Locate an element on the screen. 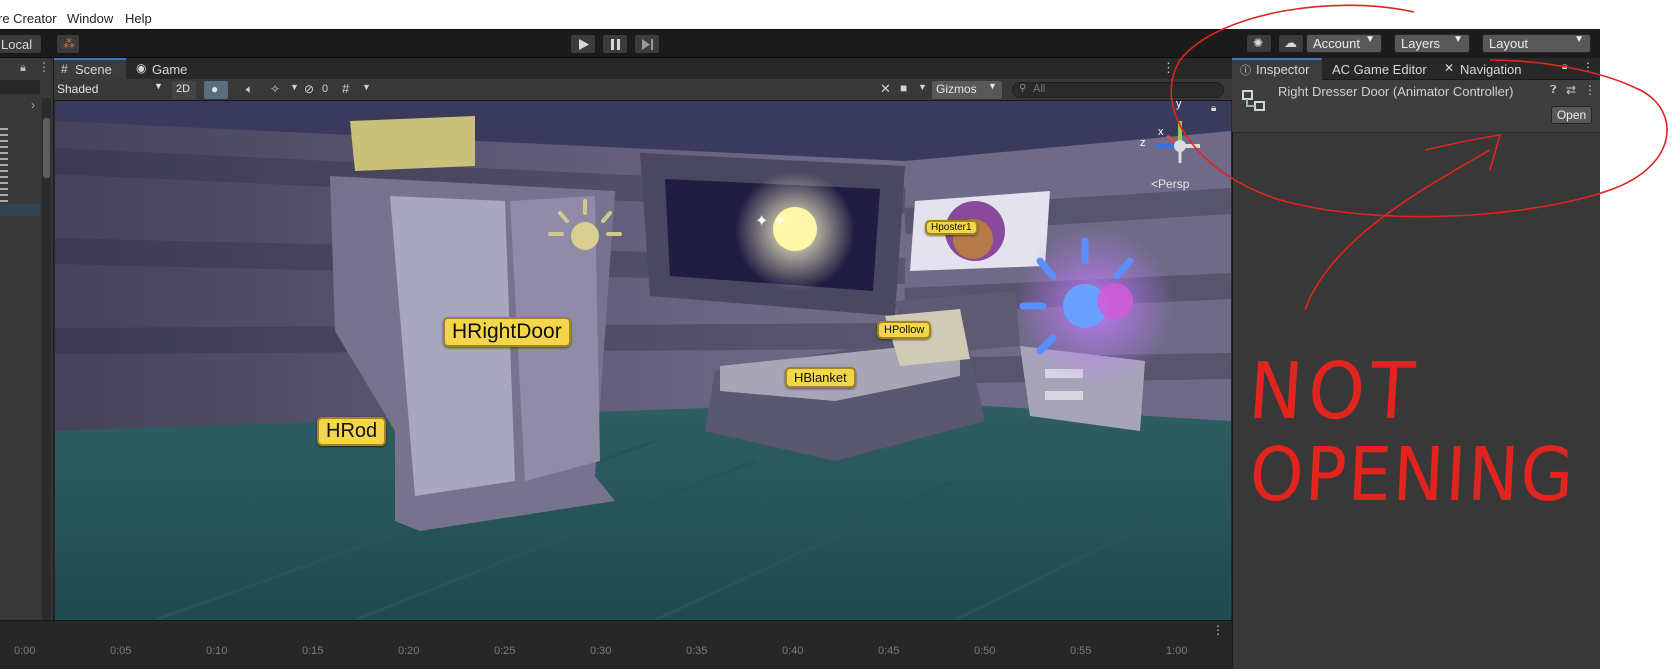  gizmos-dropdown: Gizmos ▼ is located at coordinates (967, 90).